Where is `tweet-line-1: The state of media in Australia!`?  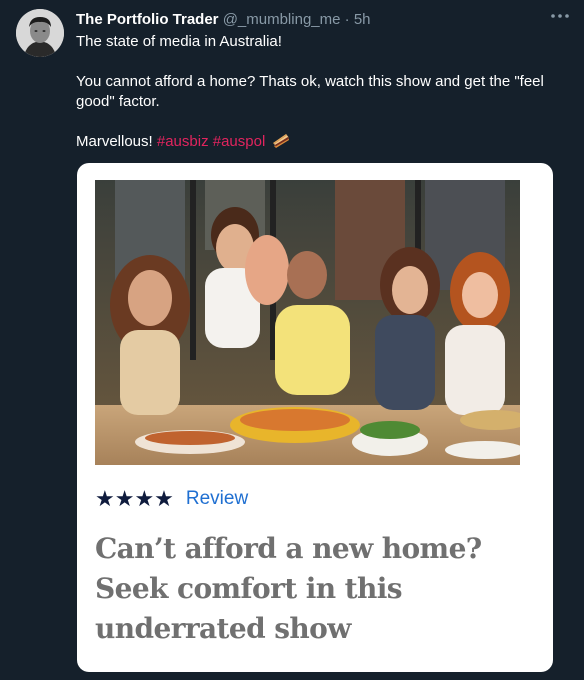
tweet-line-1: The state of media in Australia! is located at coordinates (179, 41).